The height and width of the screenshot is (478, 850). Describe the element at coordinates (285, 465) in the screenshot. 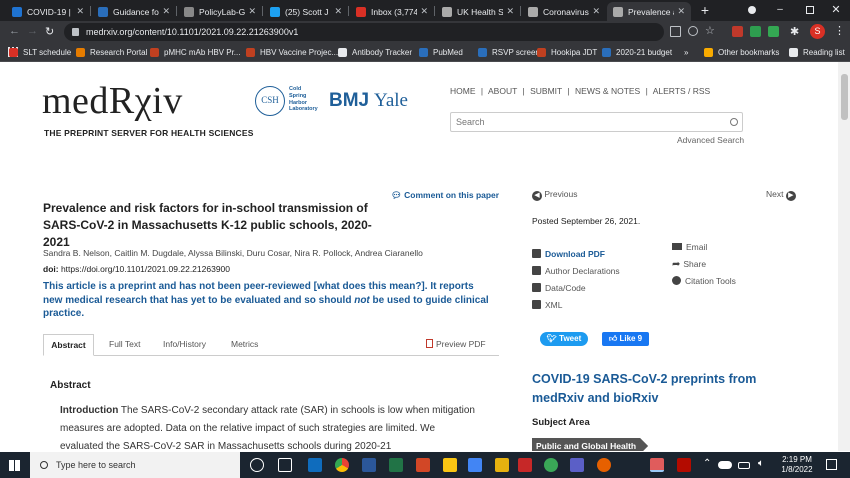

I see `task-view-icon` at that location.